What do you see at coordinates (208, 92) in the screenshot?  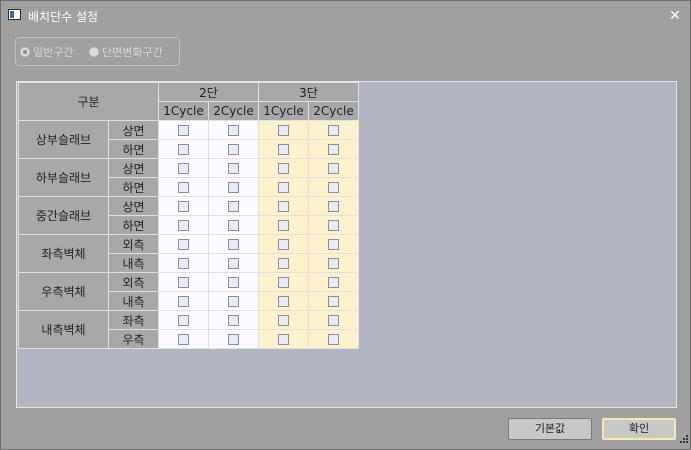 I see `header-group-2dan: 2단` at bounding box center [208, 92].